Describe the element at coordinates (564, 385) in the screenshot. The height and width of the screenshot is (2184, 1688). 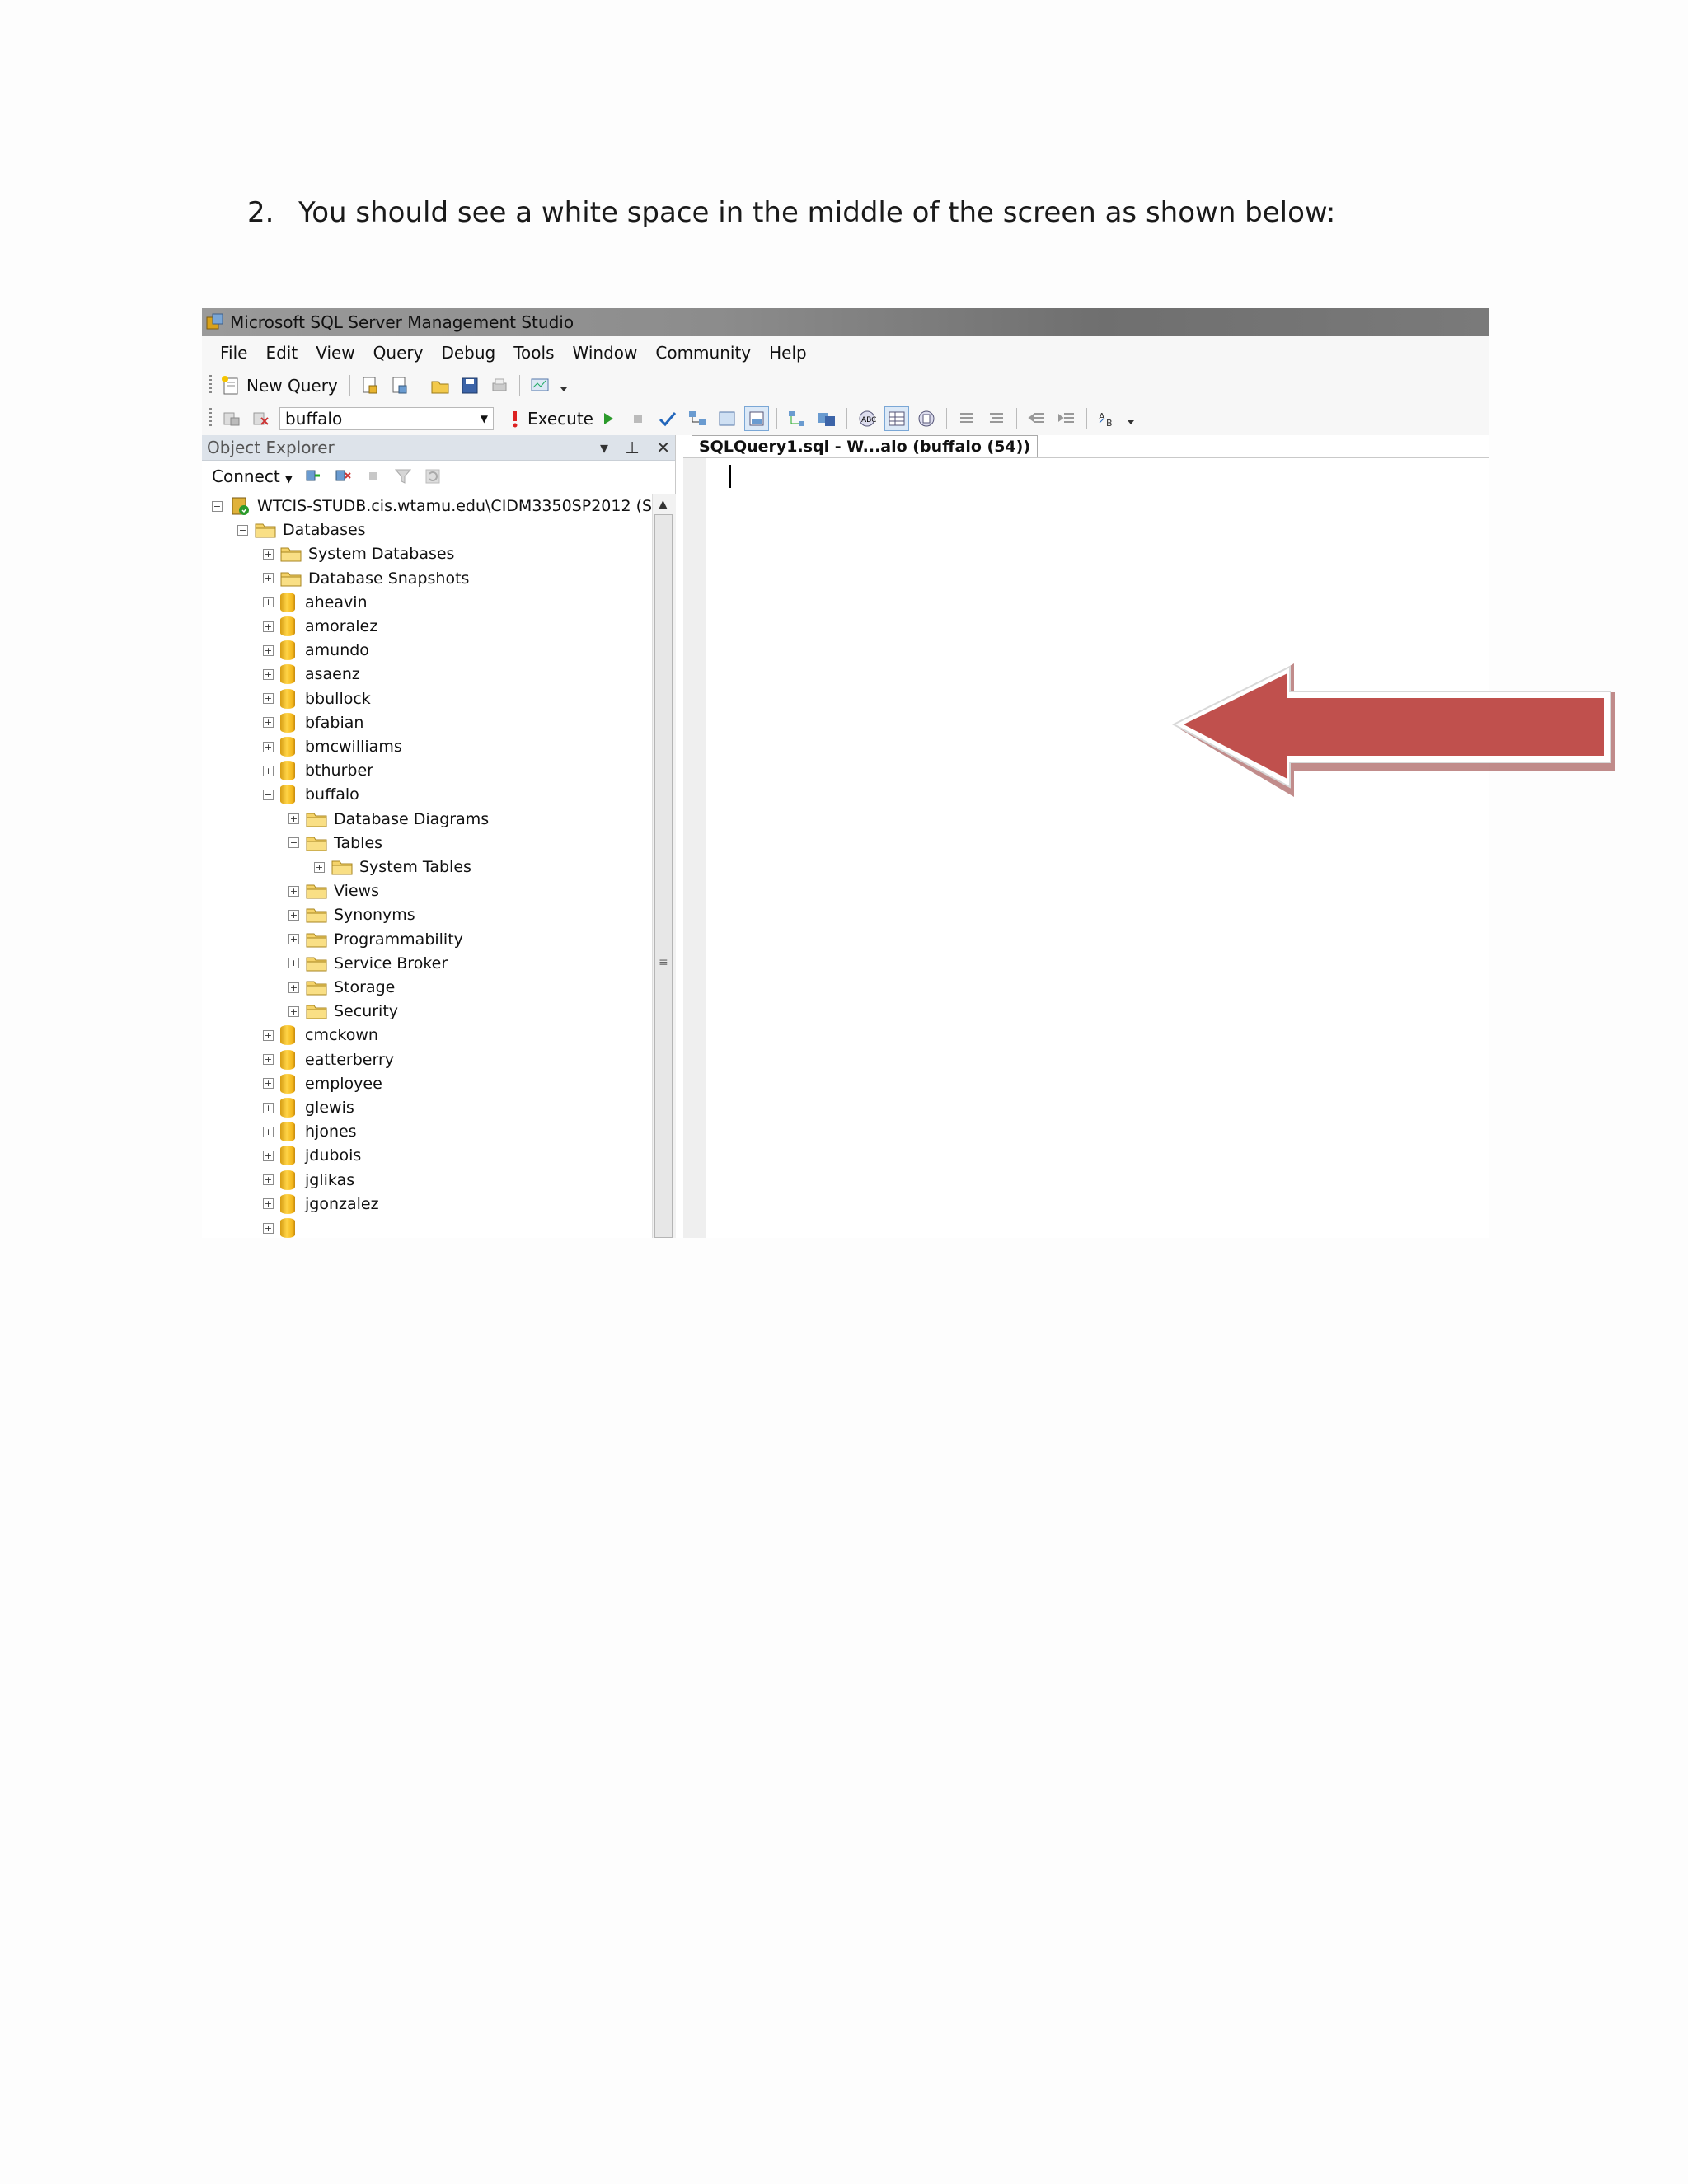
I see `toolbar-overflow-icon` at that location.